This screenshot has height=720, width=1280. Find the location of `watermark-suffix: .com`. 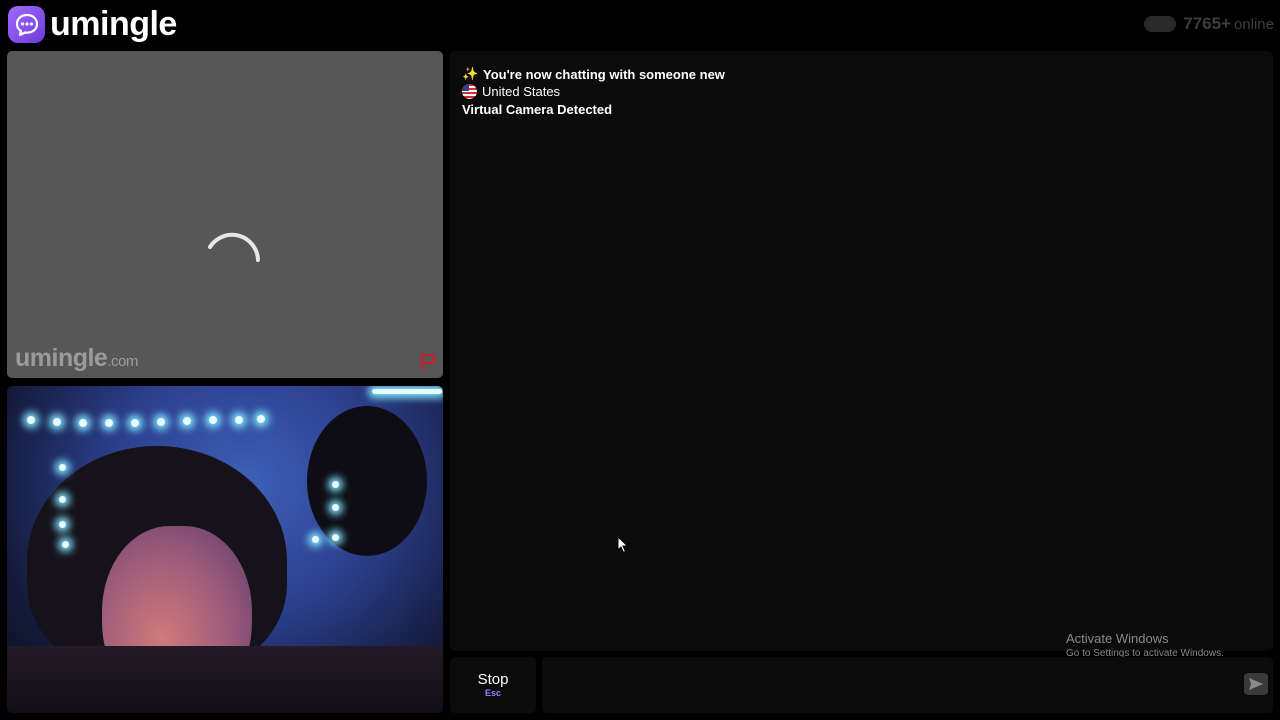

watermark-suffix: .com is located at coordinates (122, 361).